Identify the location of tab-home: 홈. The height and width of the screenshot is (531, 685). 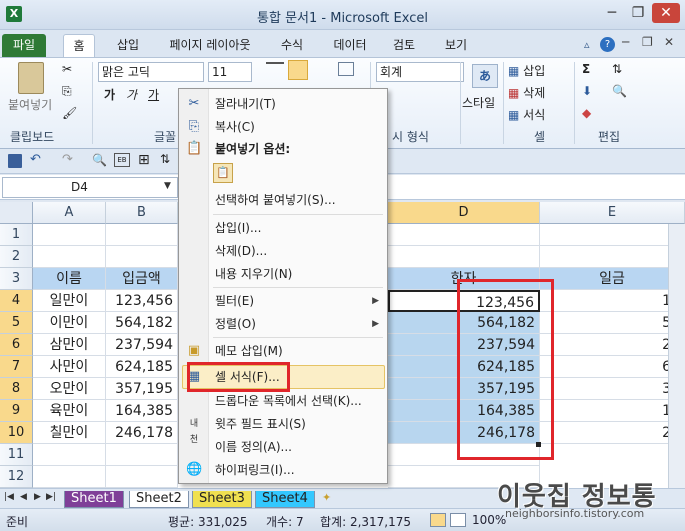
(79, 45).